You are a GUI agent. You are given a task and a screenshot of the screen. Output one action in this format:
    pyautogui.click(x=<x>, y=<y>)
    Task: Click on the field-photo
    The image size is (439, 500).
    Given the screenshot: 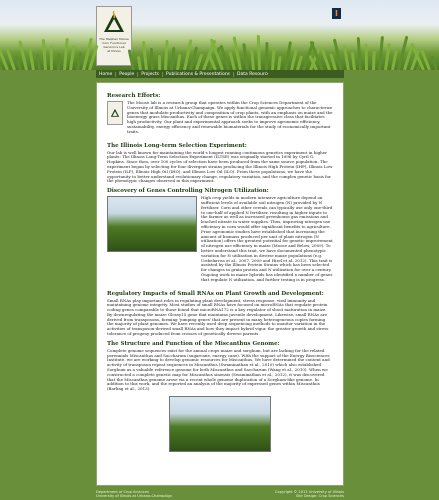 What is the action you would take?
    pyautogui.click(x=152, y=224)
    